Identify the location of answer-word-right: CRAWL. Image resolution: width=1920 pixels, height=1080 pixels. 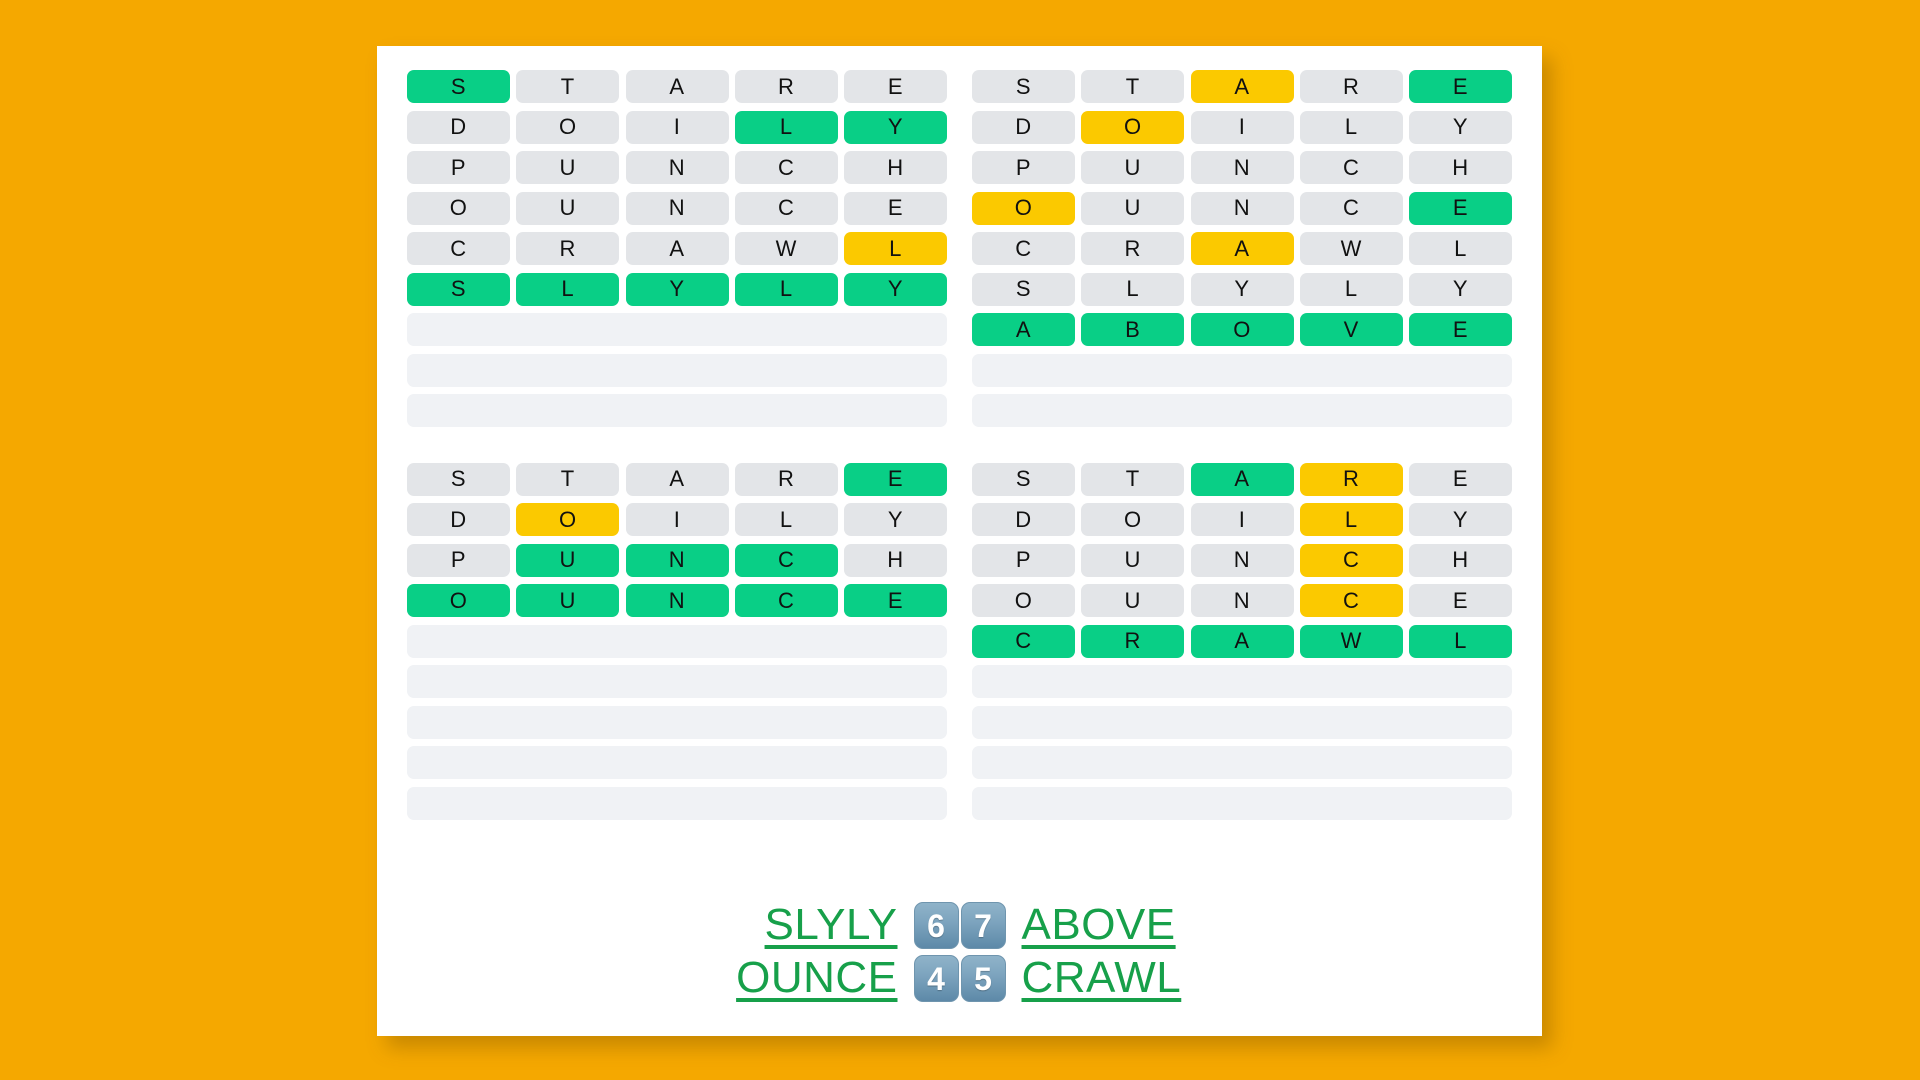
(1137, 978).